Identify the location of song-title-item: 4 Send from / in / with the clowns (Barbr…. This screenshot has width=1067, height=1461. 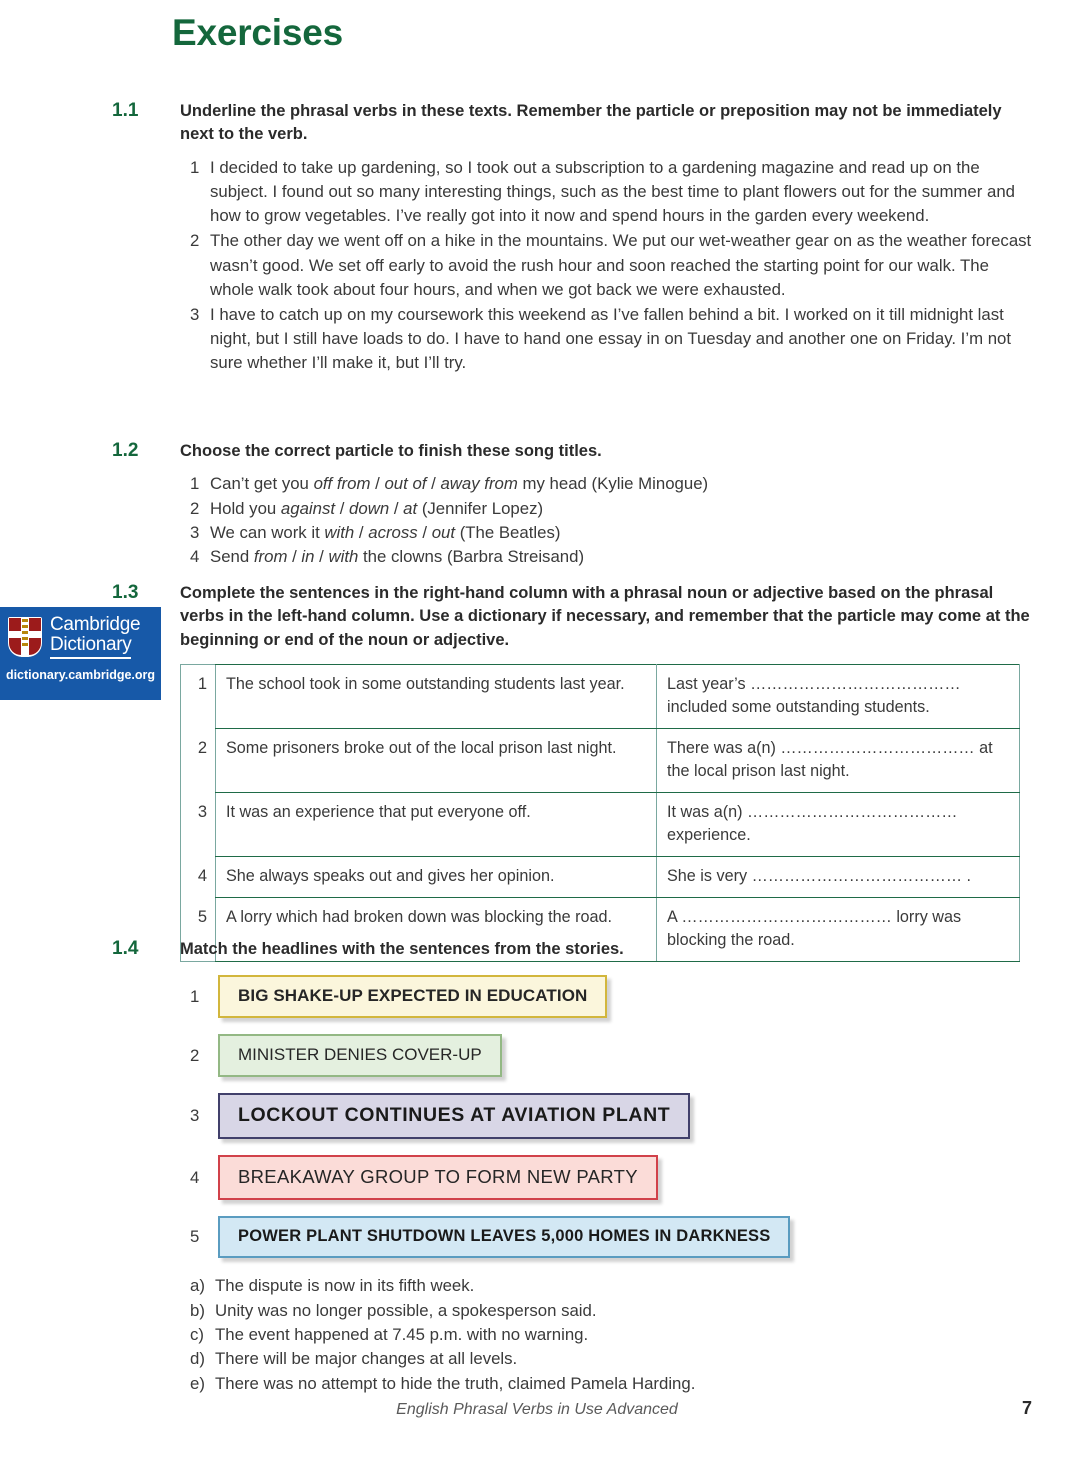
(611, 557).